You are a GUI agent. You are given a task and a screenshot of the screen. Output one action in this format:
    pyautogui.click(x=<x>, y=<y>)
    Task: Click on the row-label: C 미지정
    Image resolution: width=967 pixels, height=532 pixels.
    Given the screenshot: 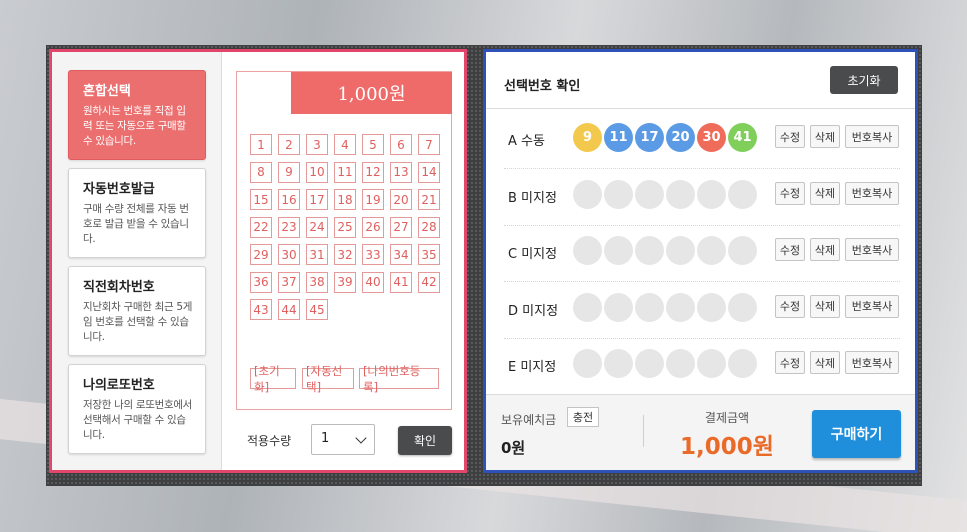 What is the action you would take?
    pyautogui.click(x=533, y=254)
    